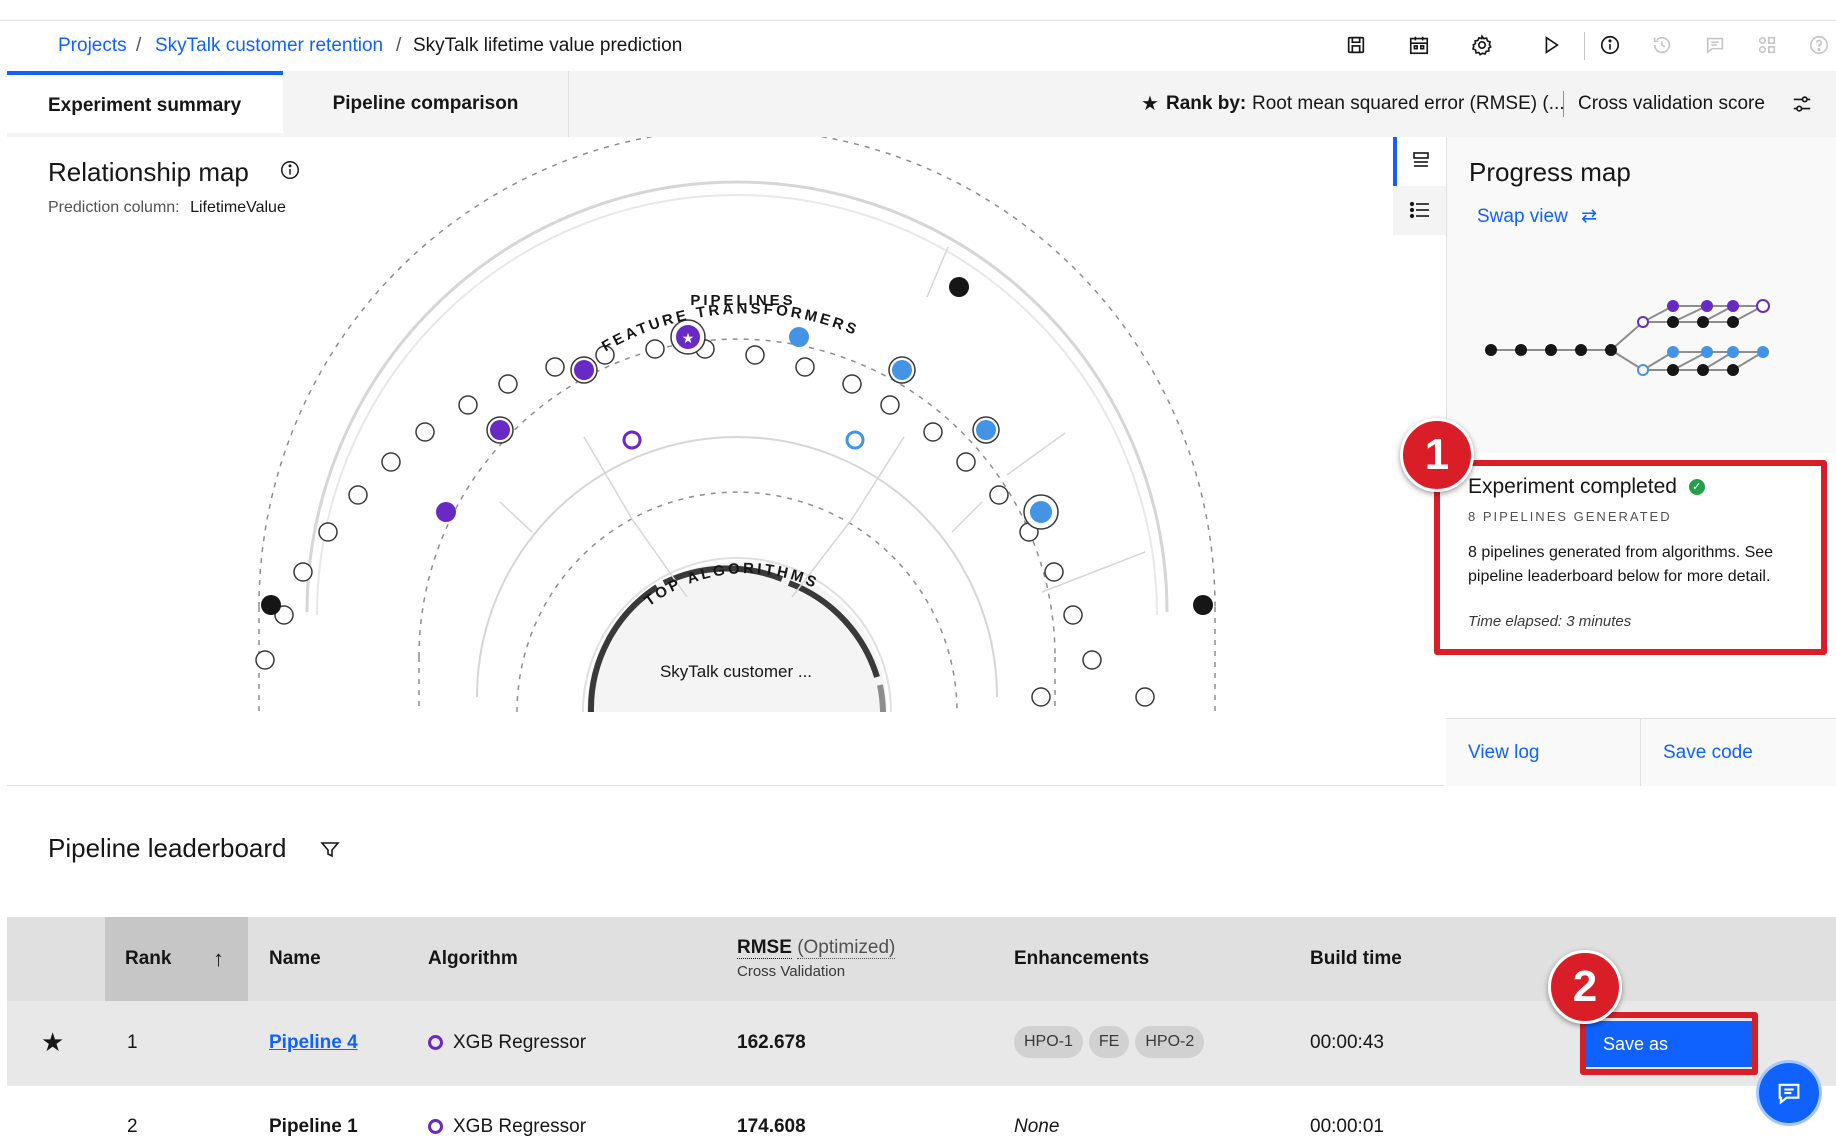 This screenshot has height=1138, width=1836. I want to click on save-icon, so click(1356, 45).